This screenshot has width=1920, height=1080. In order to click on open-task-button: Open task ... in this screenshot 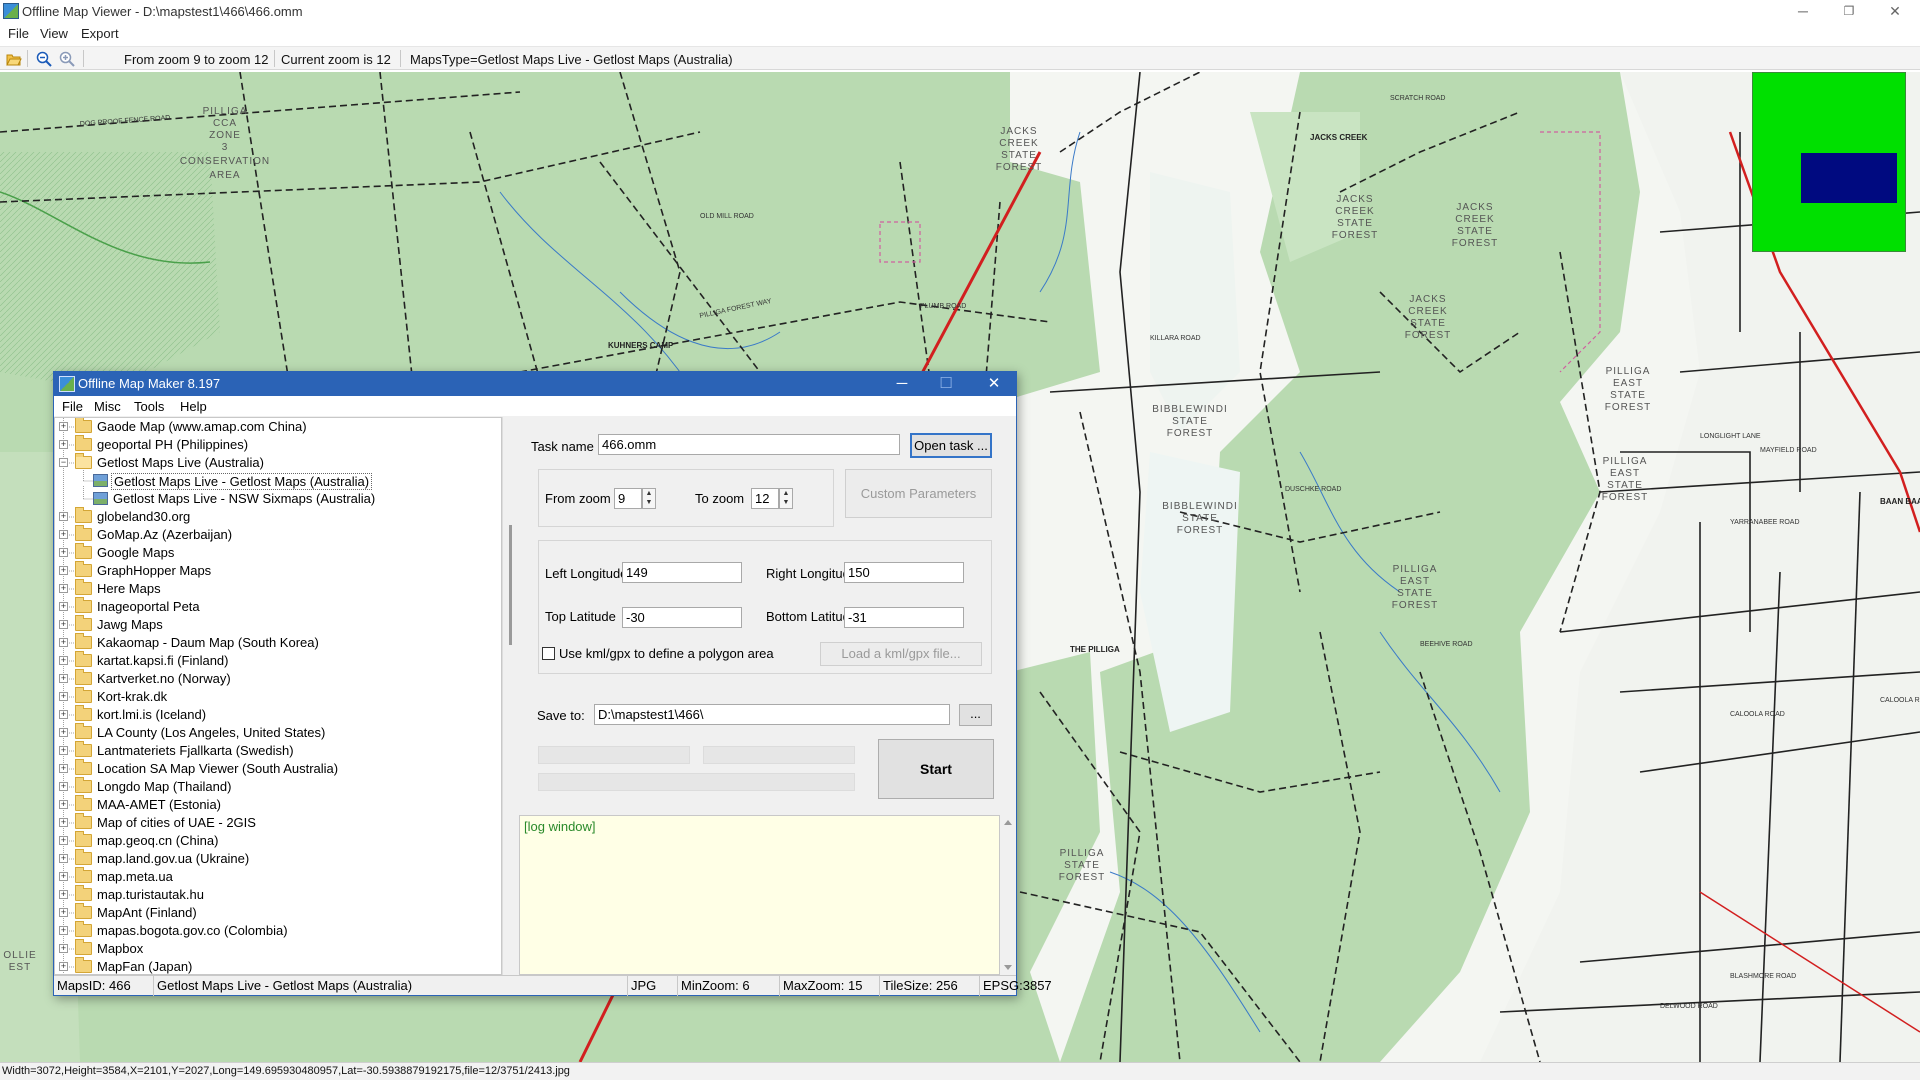, I will do `click(951, 445)`.